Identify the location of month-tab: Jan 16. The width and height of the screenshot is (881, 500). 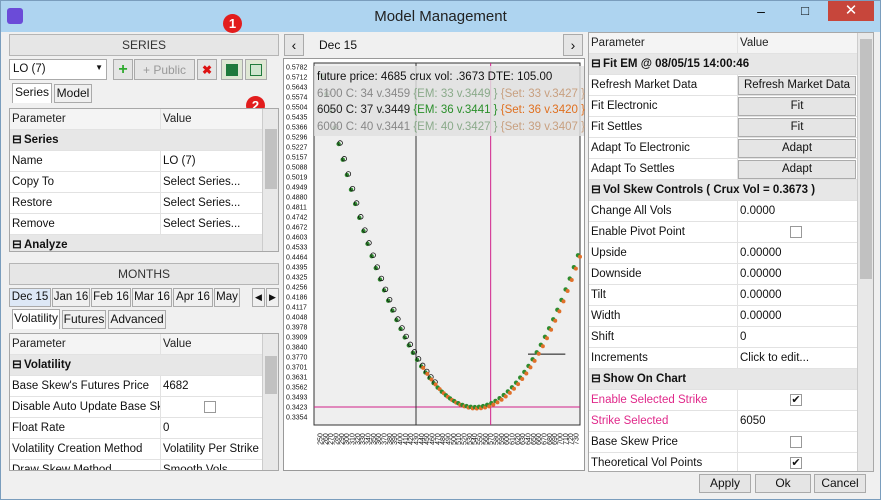
(71, 297).